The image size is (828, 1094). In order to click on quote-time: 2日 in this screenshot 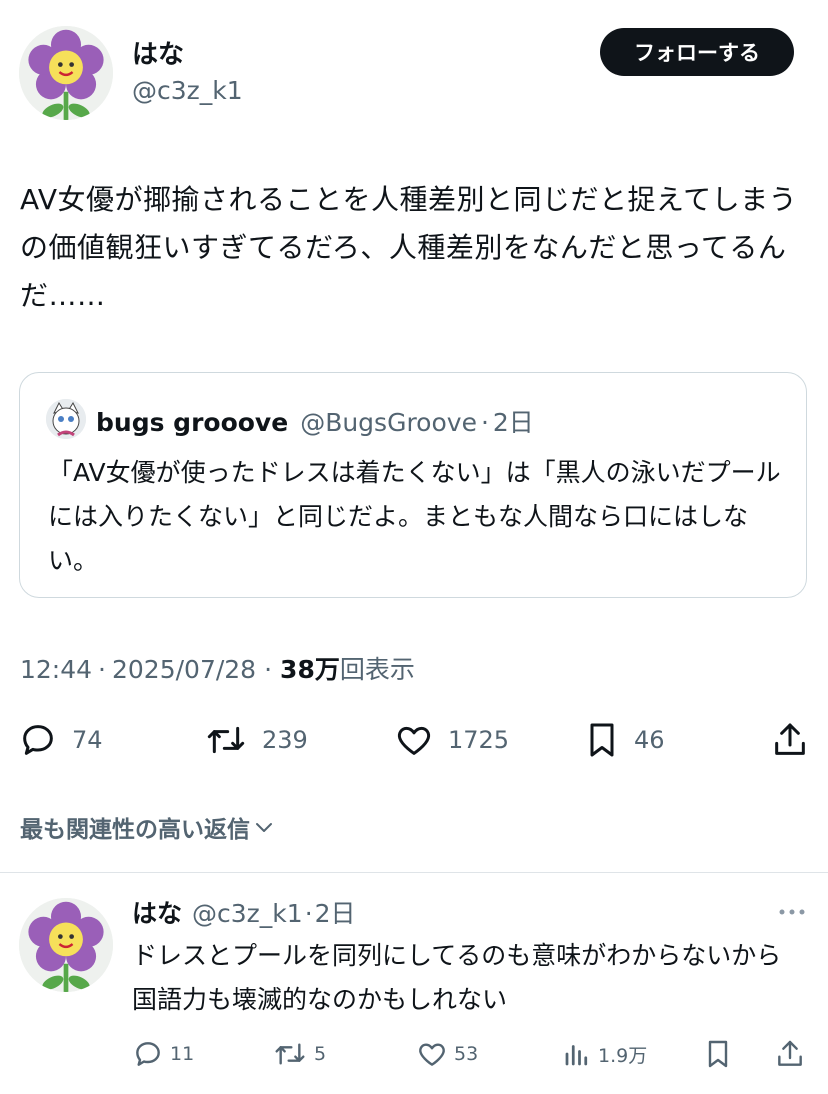, I will do `click(513, 421)`.